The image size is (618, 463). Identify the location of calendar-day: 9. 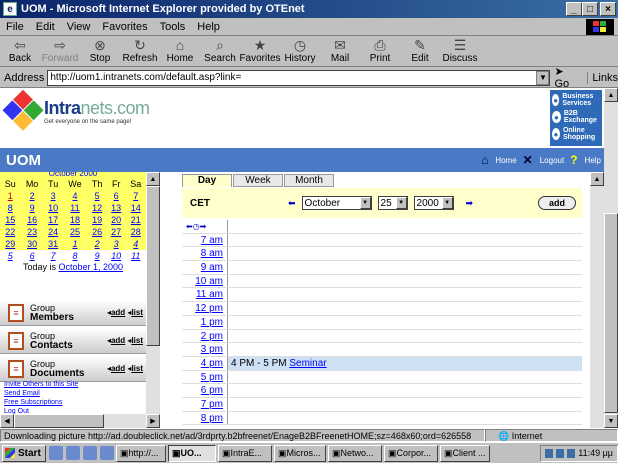
(31, 208).